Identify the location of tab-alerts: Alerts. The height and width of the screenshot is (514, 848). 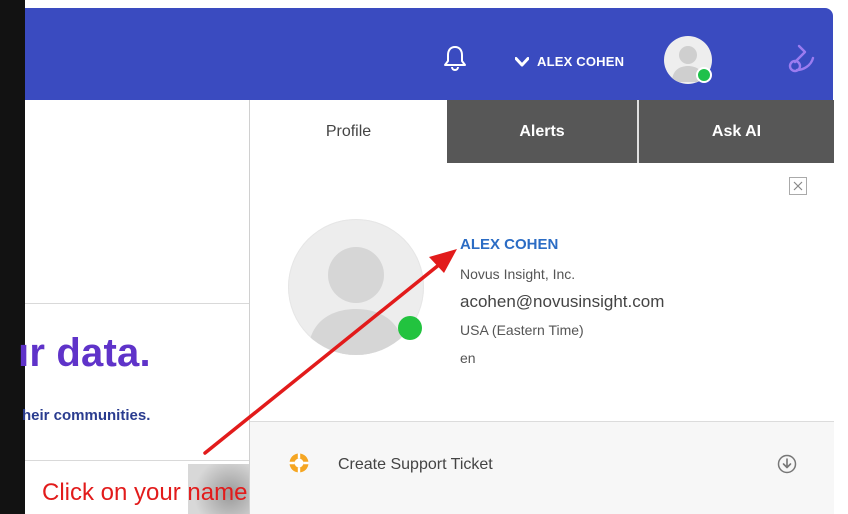
(543, 131).